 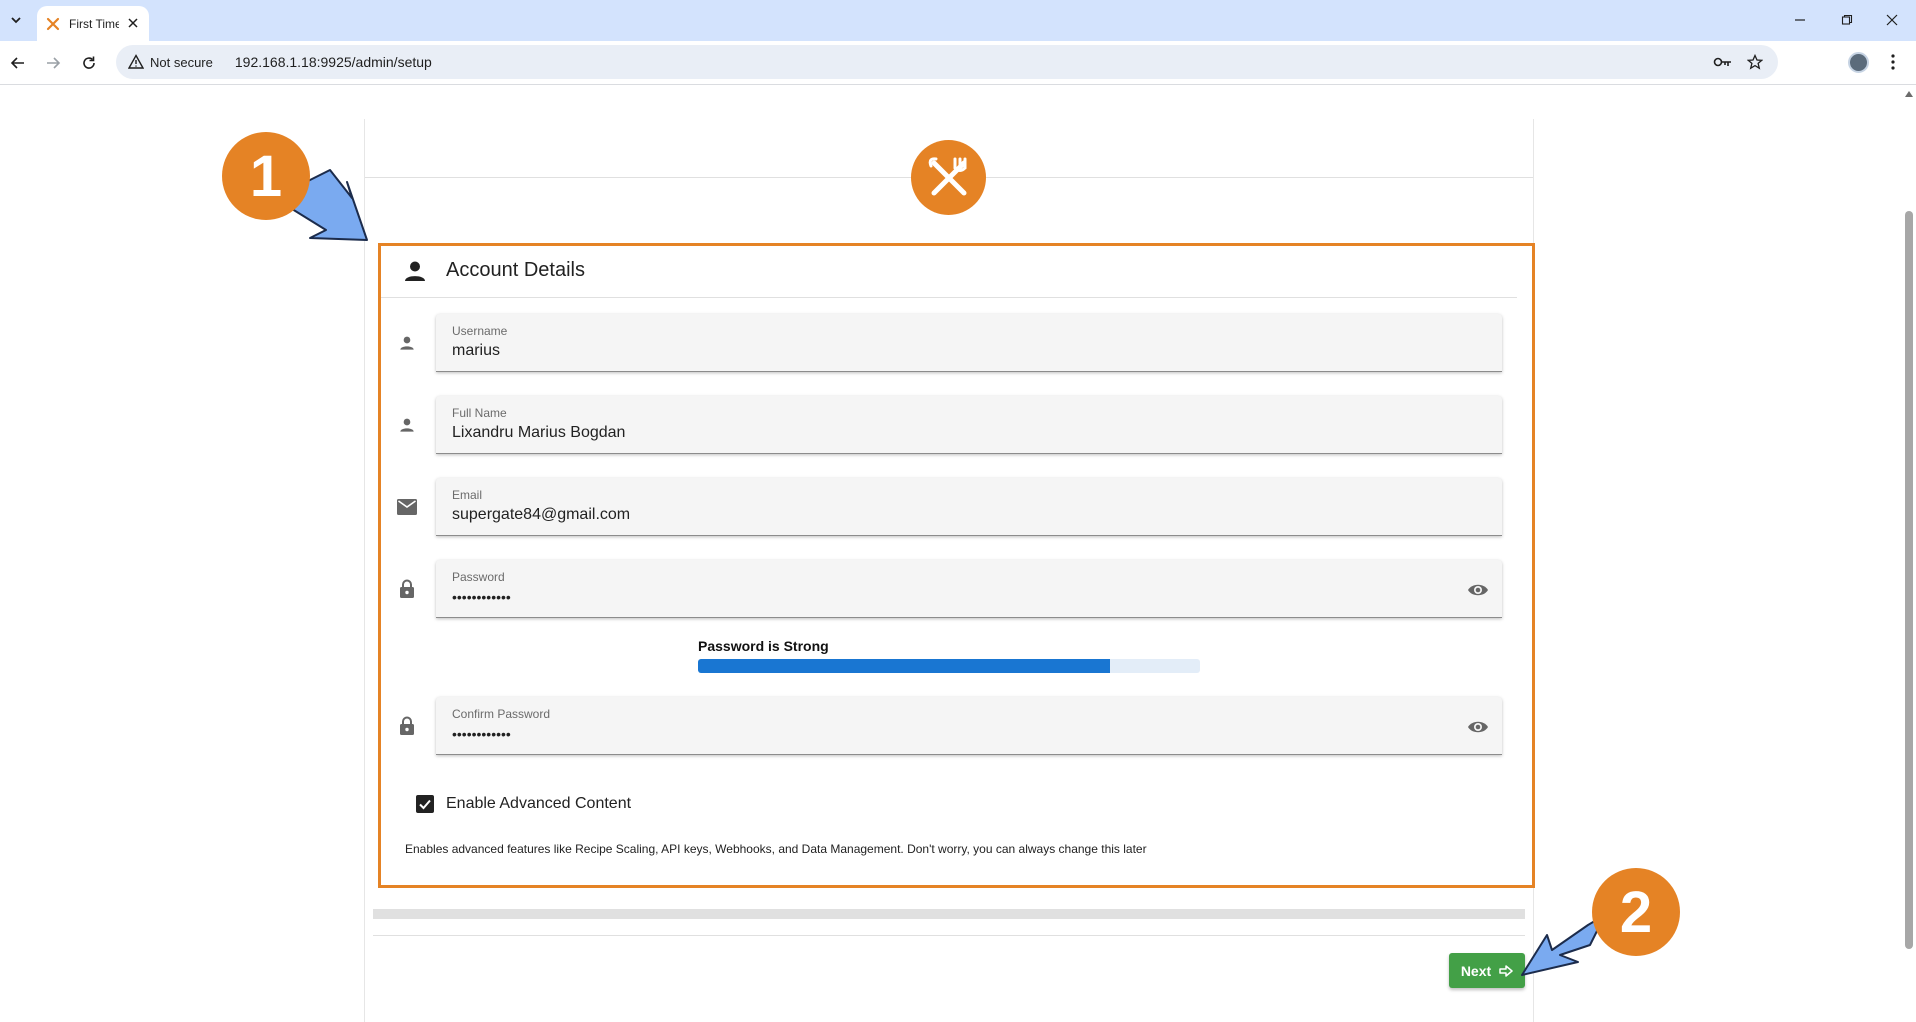 What do you see at coordinates (333, 62) in the screenshot?
I see `url-text: 192.168.1.18:9925/admin/setup` at bounding box center [333, 62].